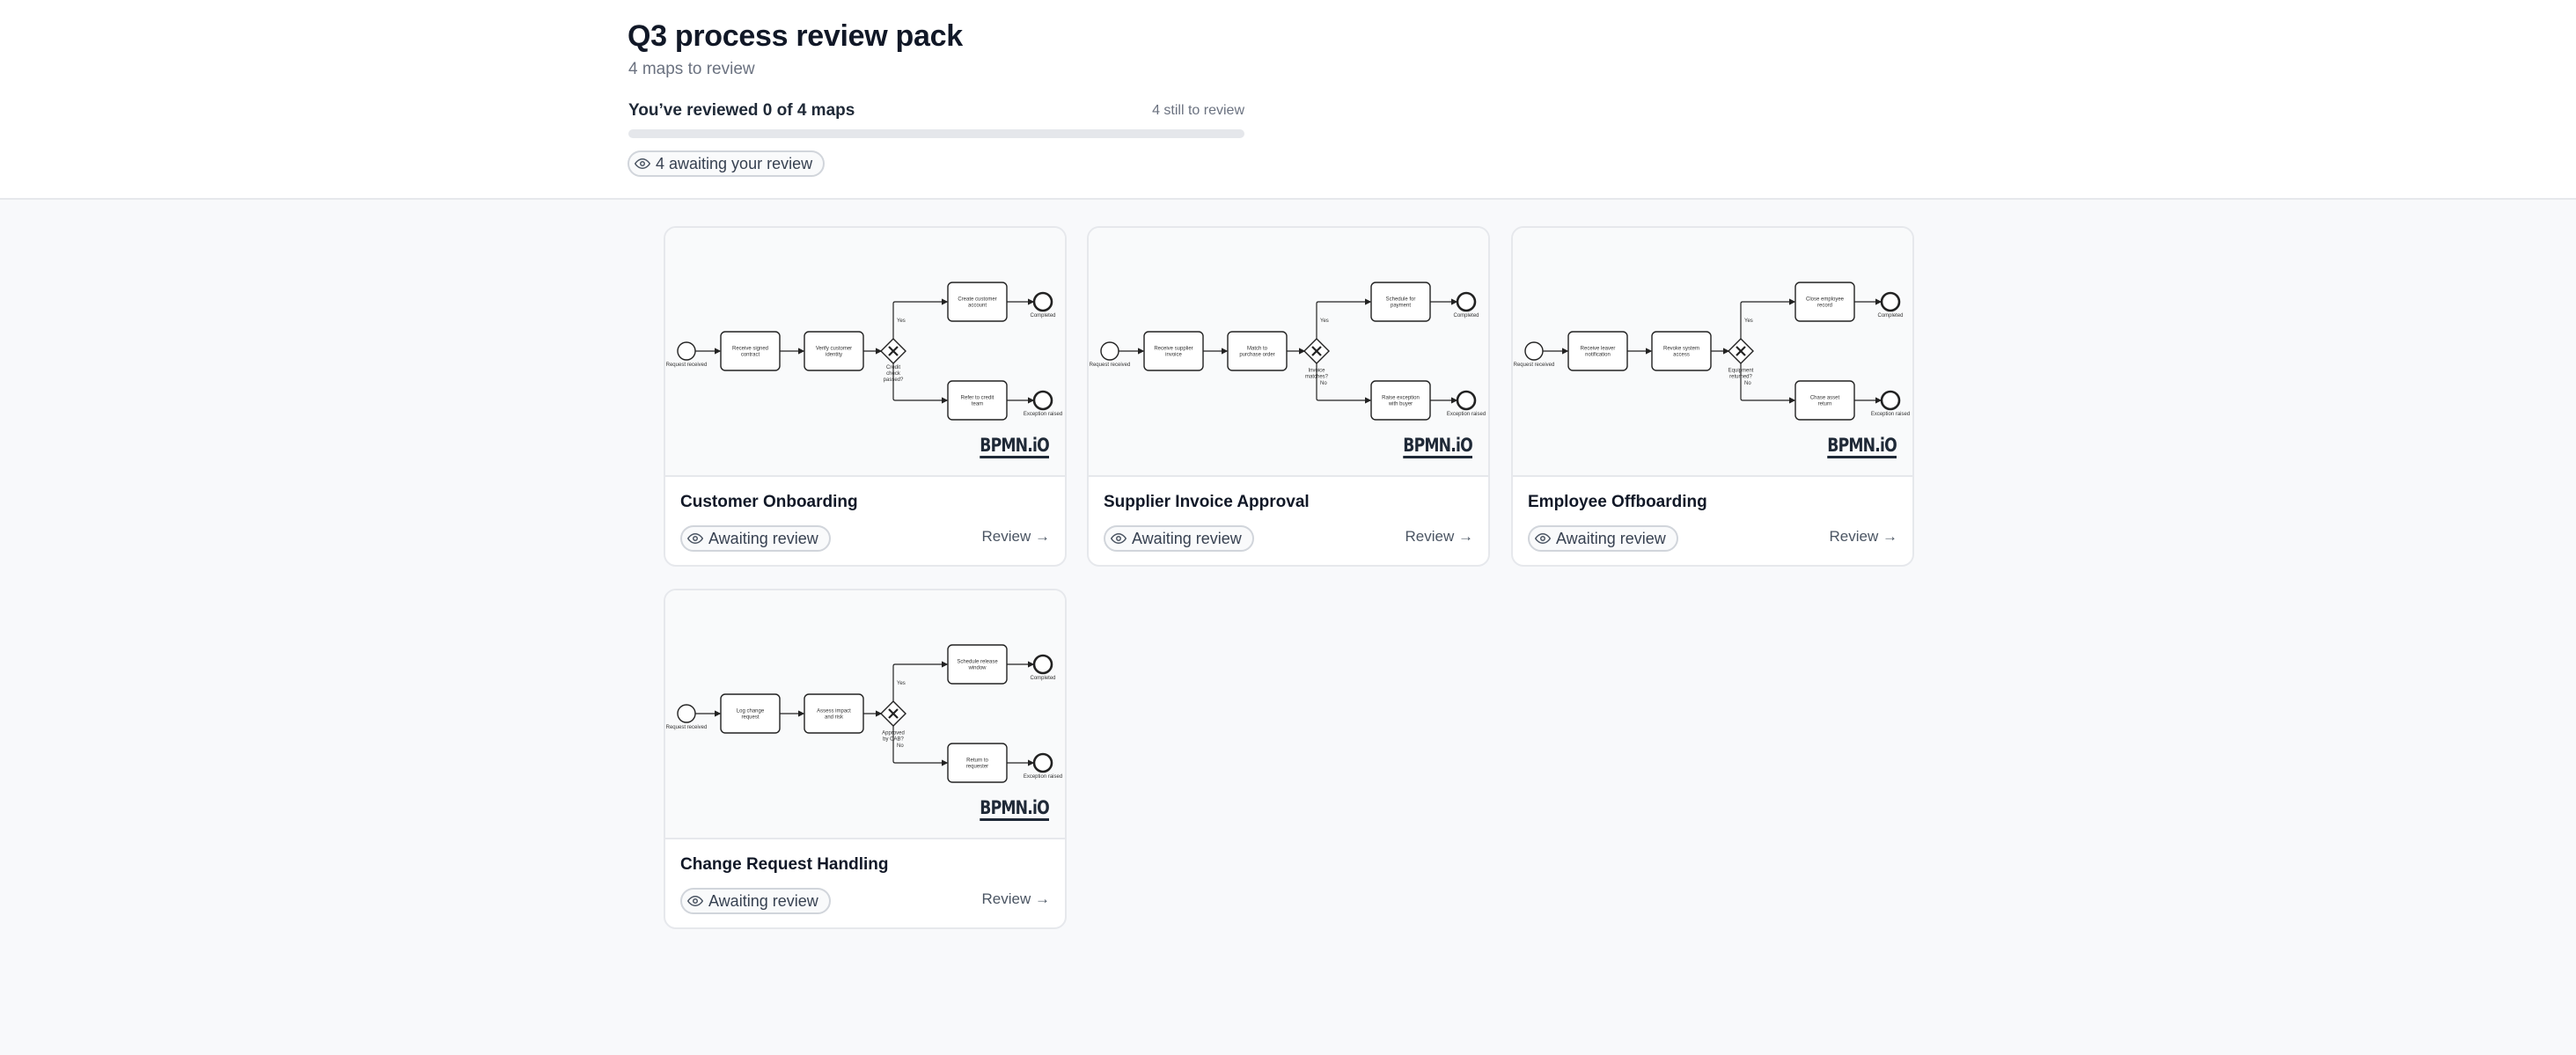  What do you see at coordinates (1598, 352) in the screenshot?
I see `task-label: Receive leaver notification` at bounding box center [1598, 352].